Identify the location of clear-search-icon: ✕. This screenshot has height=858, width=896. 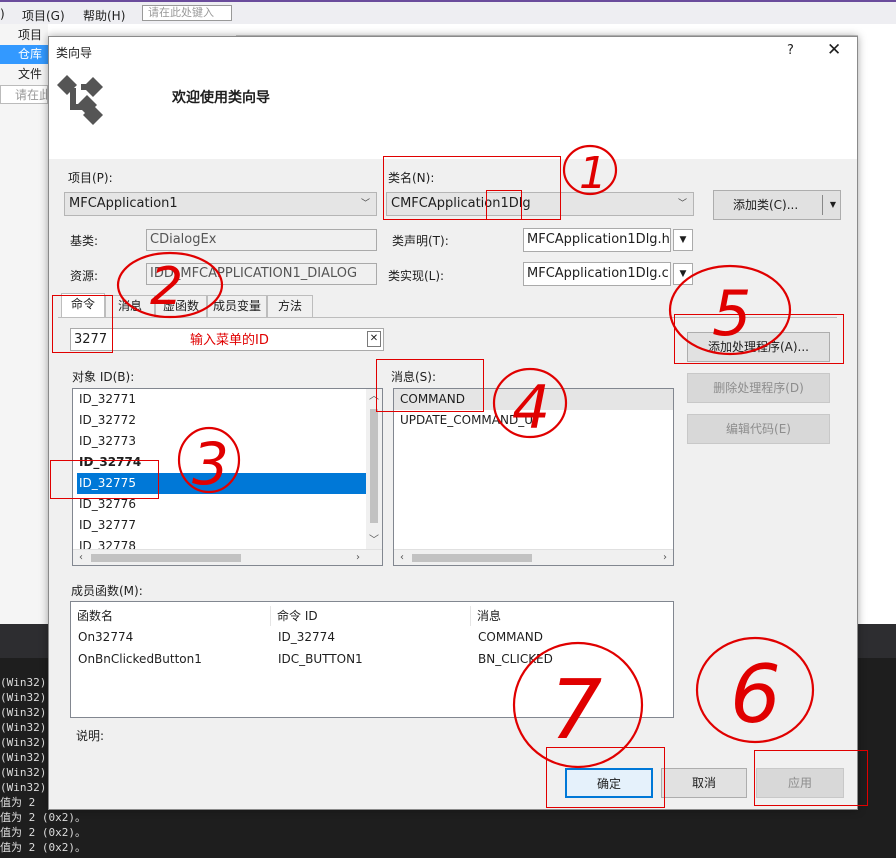
(374, 339).